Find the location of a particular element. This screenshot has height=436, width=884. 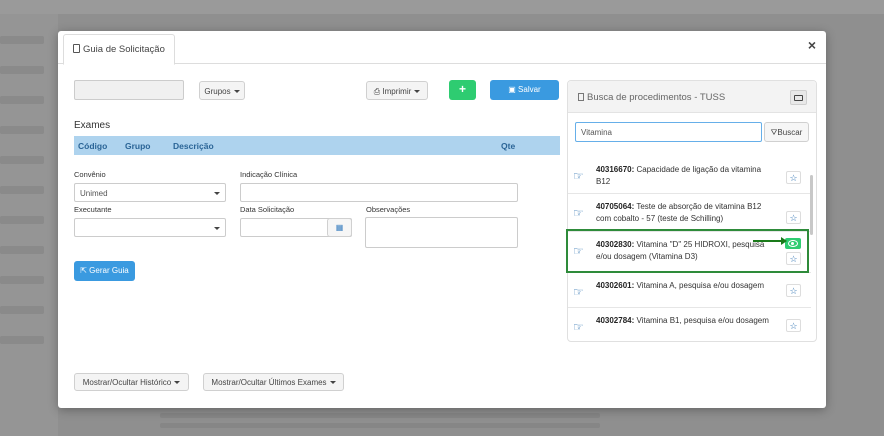

calendar-icon: ▦ is located at coordinates (339, 227).